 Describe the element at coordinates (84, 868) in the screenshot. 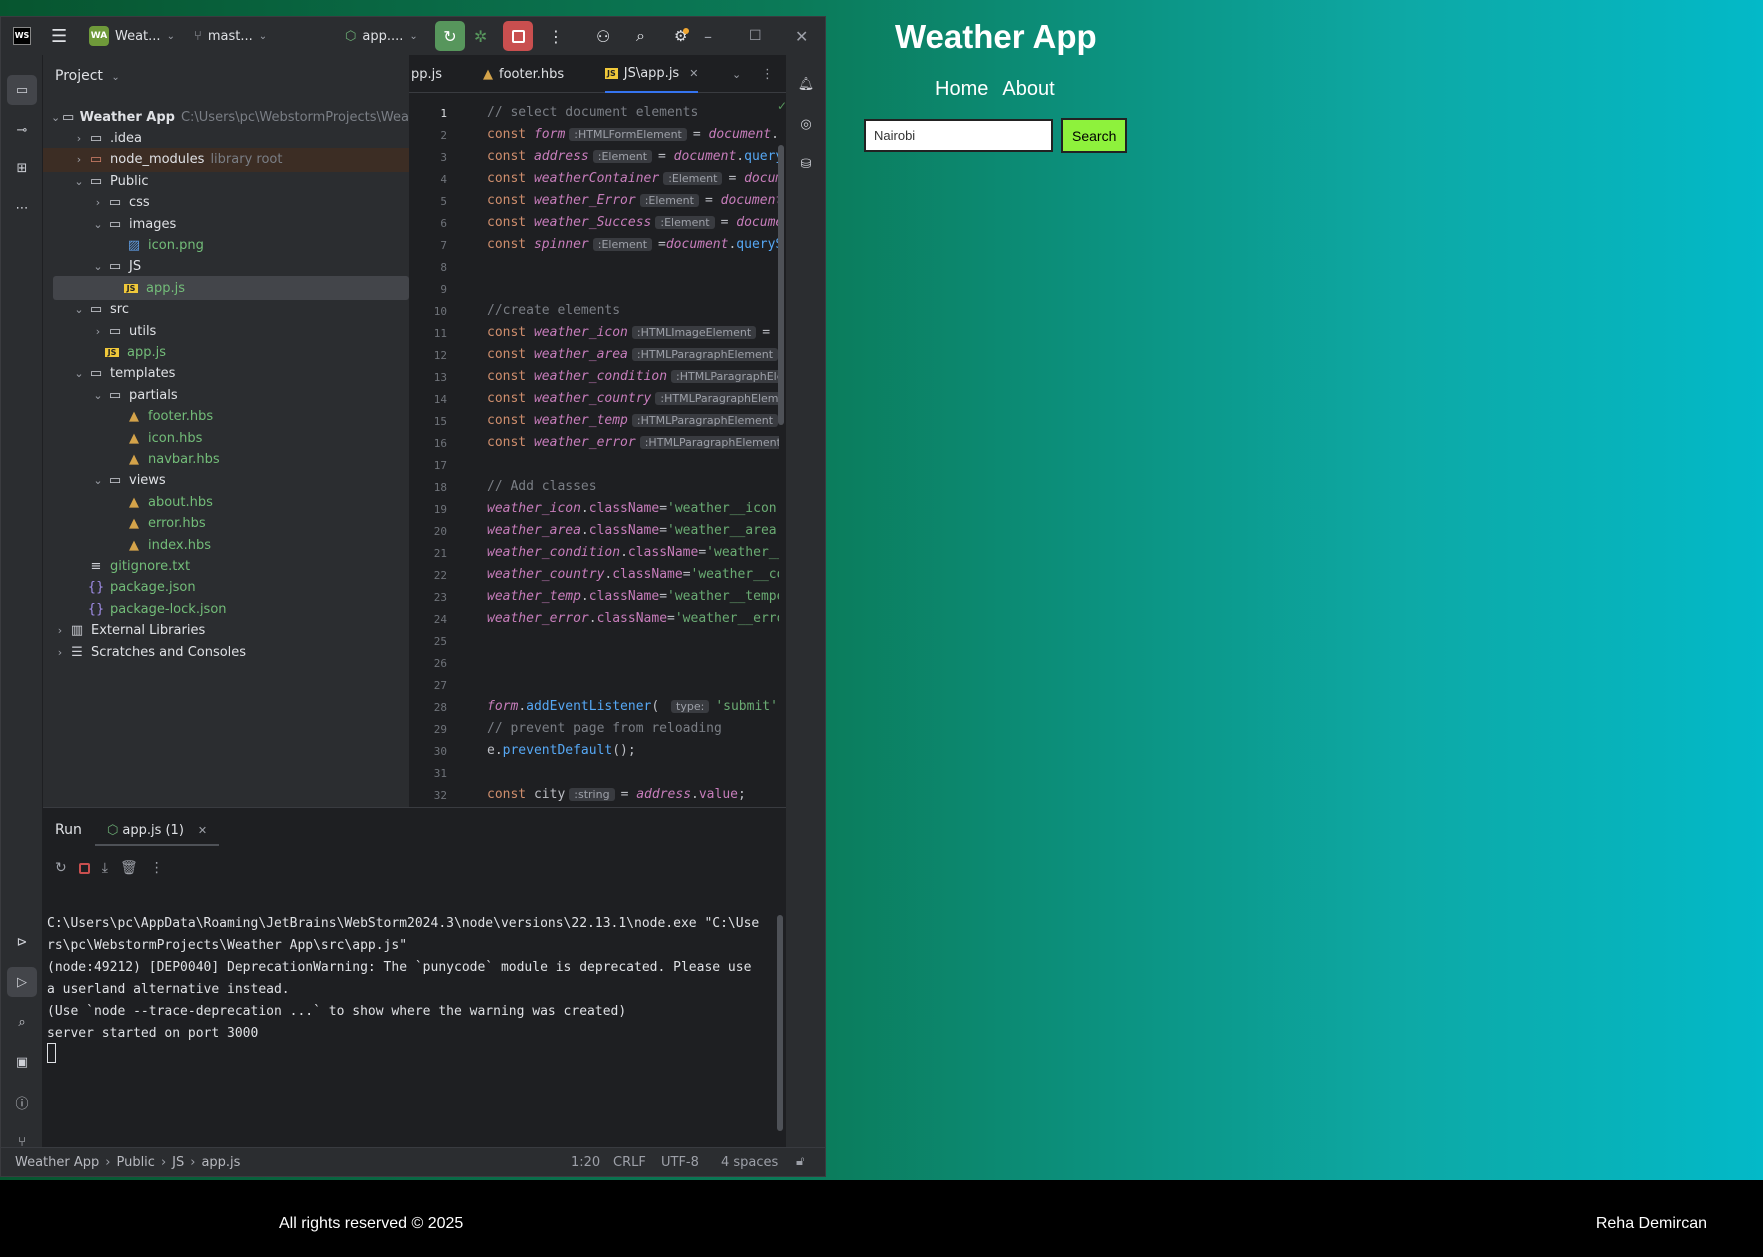

I see `stop-icon` at that location.